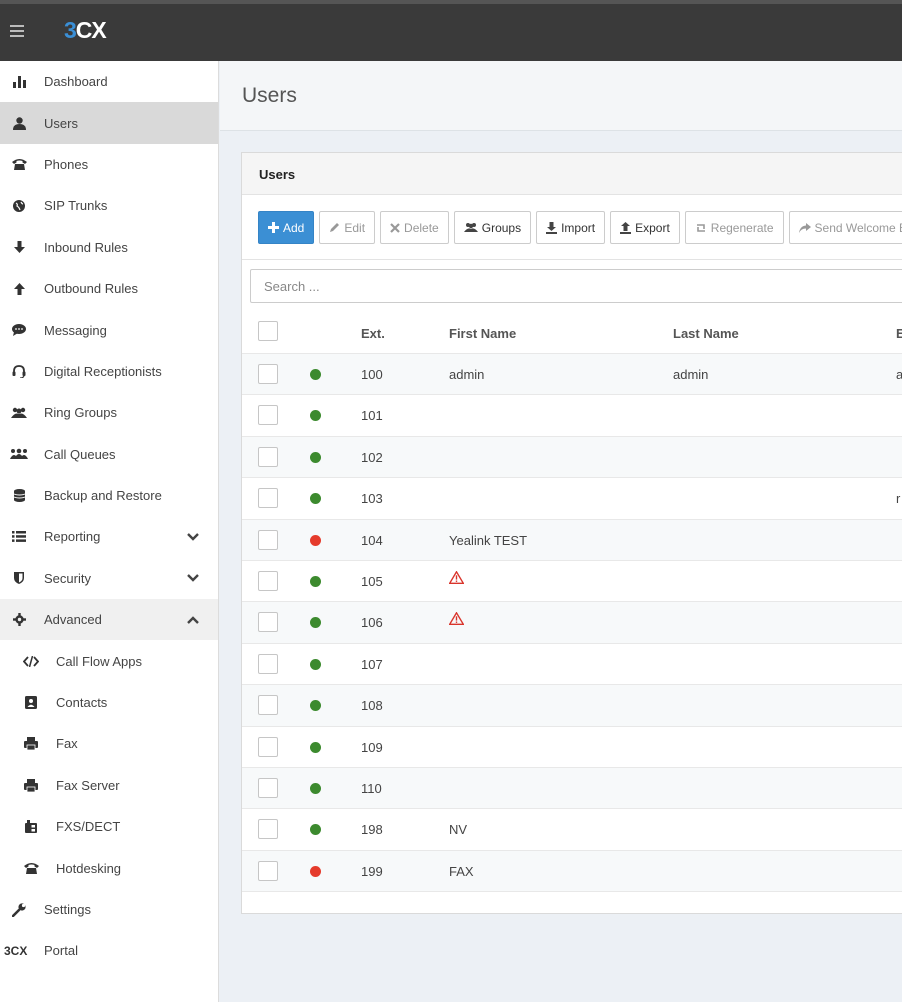 This screenshot has height=1002, width=902. Describe the element at coordinates (372, 623) in the screenshot. I see `ext-cell: 106` at that location.